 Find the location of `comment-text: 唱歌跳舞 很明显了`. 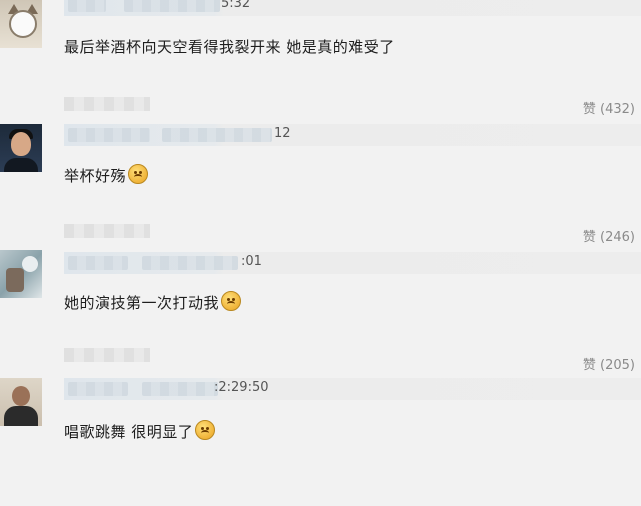

comment-text: 唱歌跳舞 很明显了 is located at coordinates (140, 431).